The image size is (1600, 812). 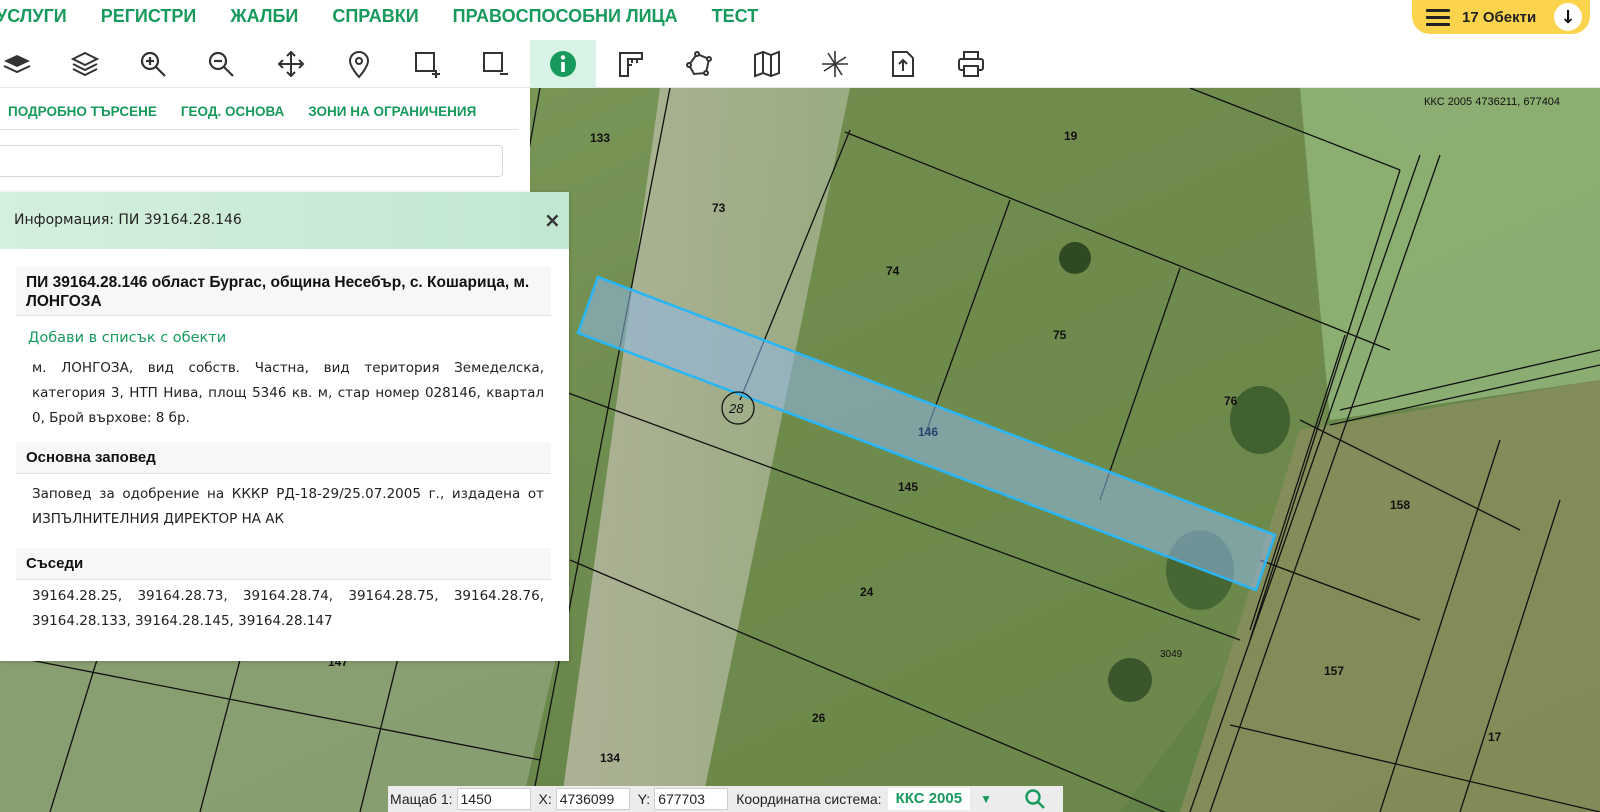 I want to click on info-icon, so click(x=563, y=64).